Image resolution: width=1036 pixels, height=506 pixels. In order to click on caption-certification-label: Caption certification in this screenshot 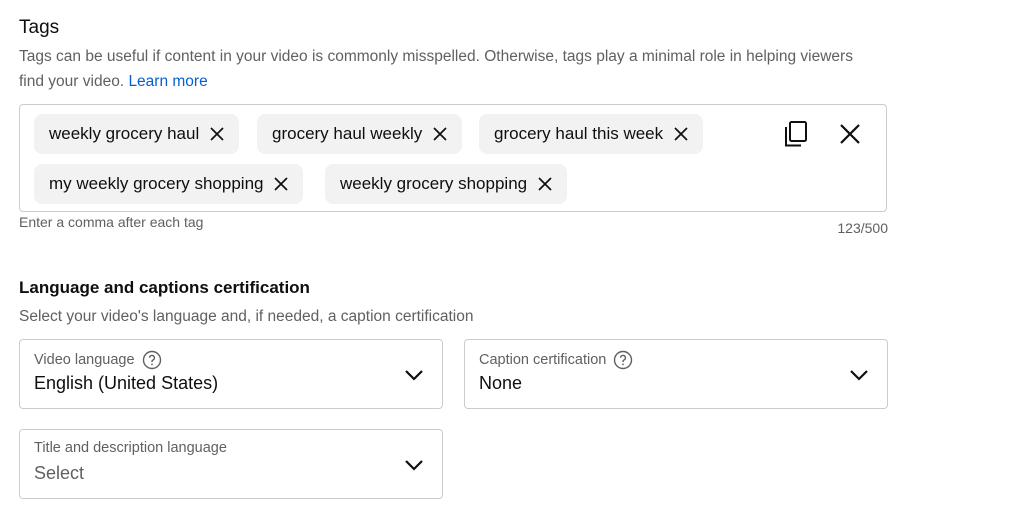, I will do `click(543, 360)`.